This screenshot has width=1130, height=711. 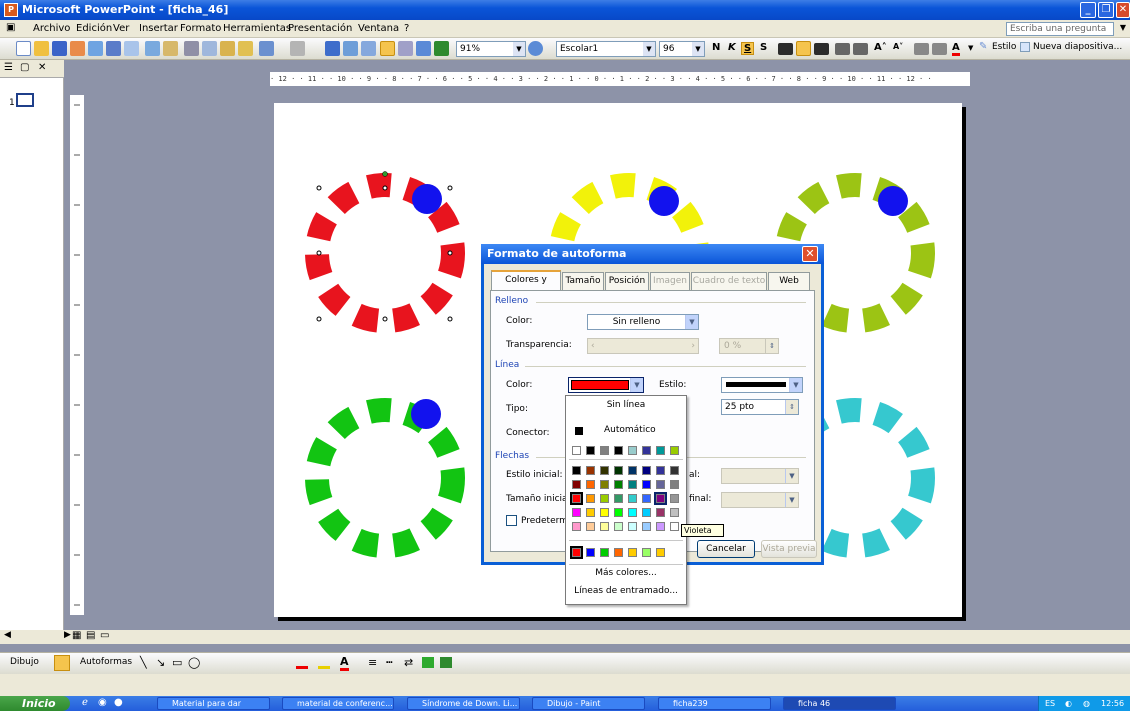 What do you see at coordinates (428, 662) in the screenshot?
I see `shadow-style-icon` at bounding box center [428, 662].